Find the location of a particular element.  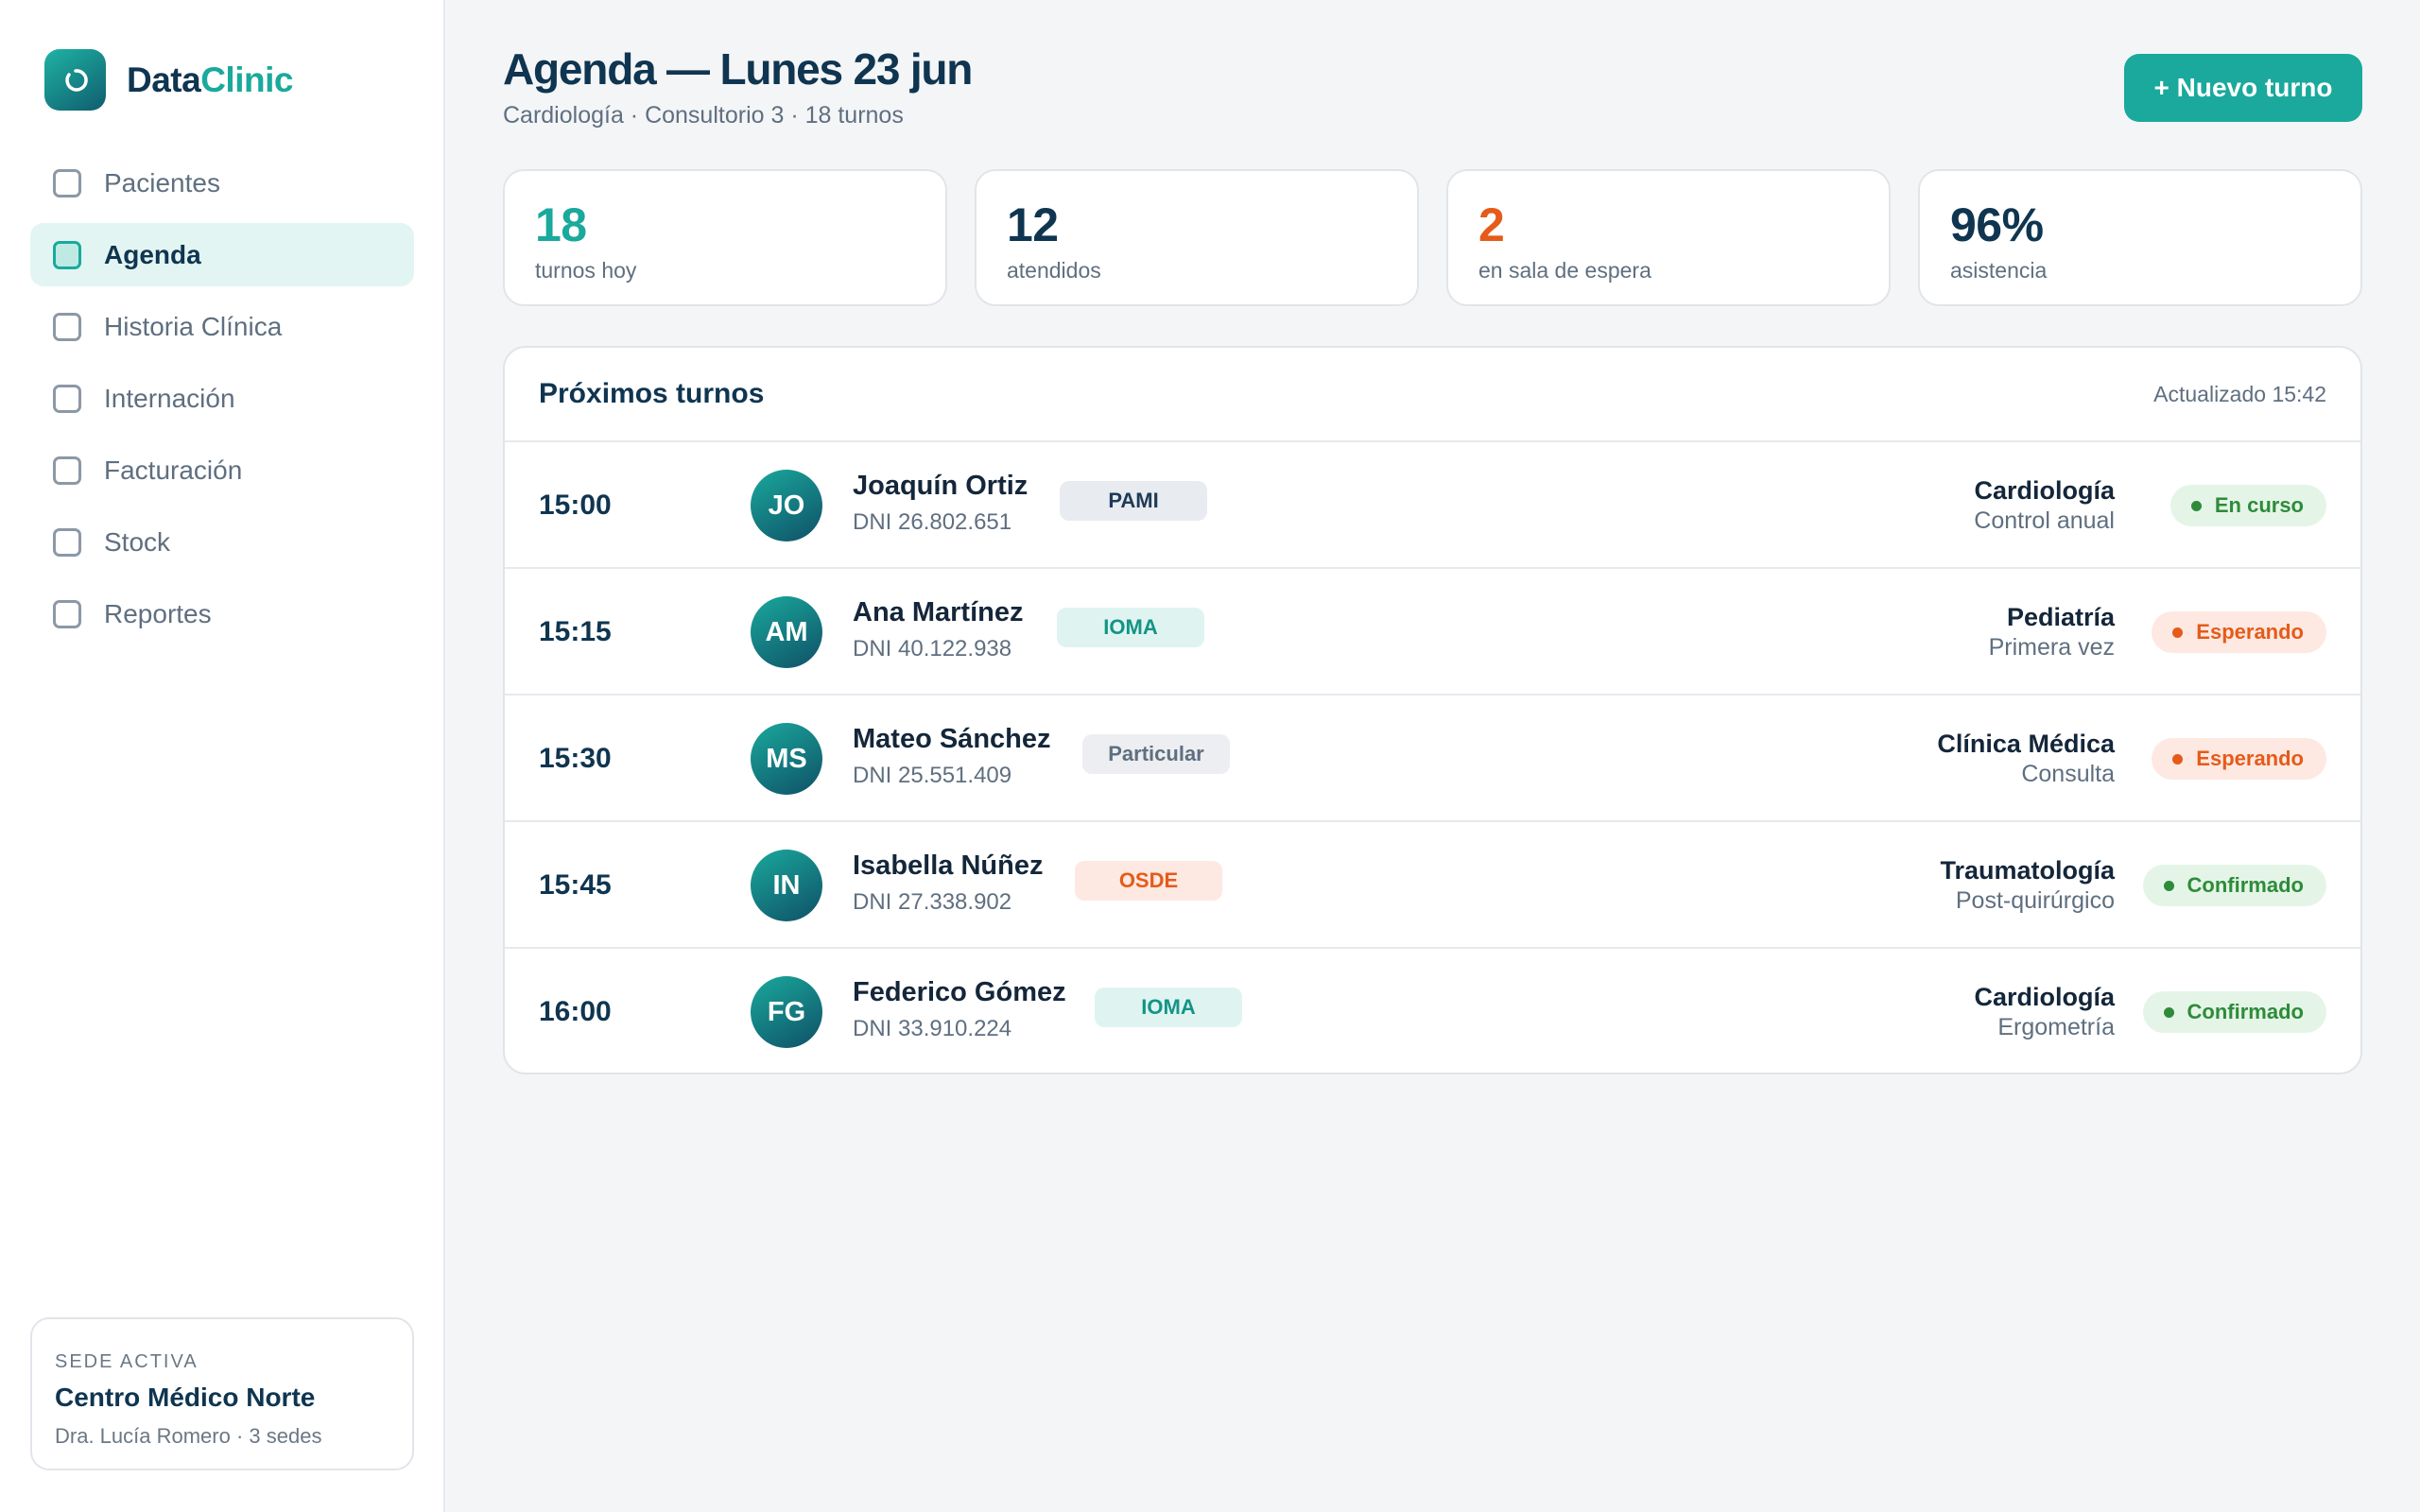

patient-name: Federico Gómez is located at coordinates (959, 992).